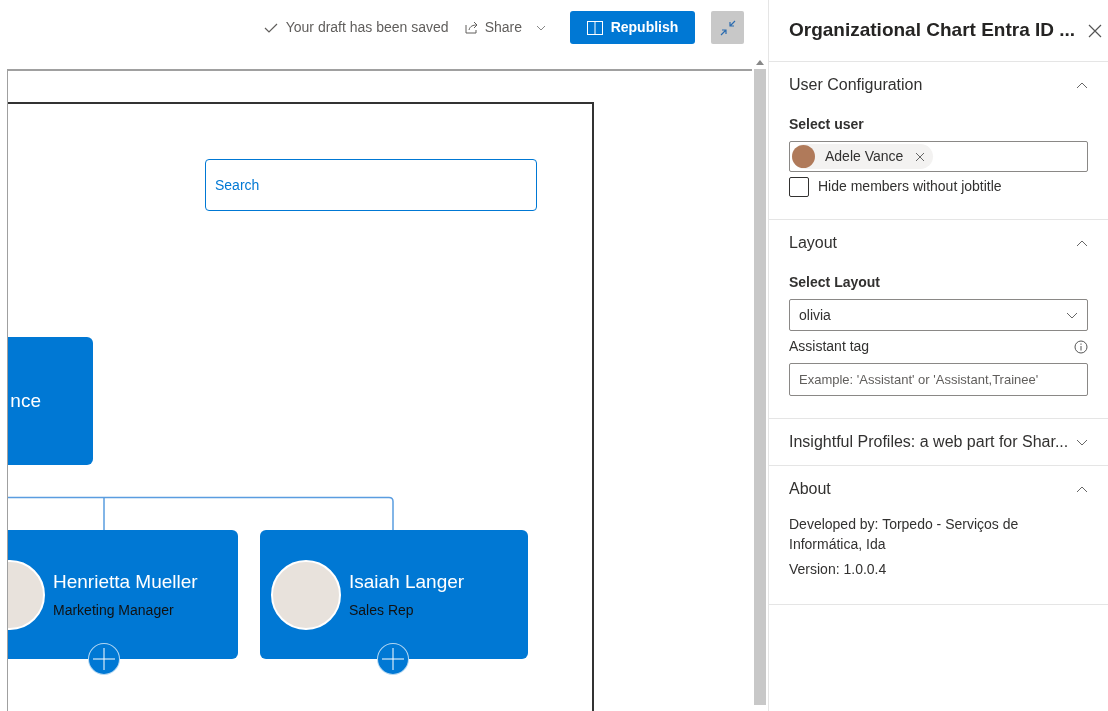 The width and height of the screenshot is (1108, 711). I want to click on search-field: Search, so click(371, 185).